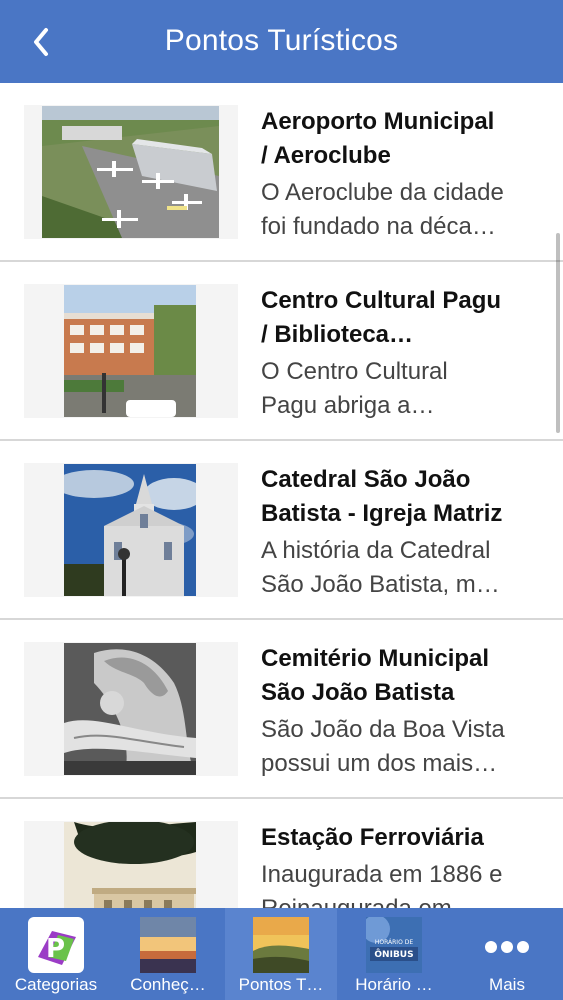 Image resolution: width=563 pixels, height=1000 pixels. I want to click on navigation-bar: Pontos Turísticos, so click(281, 41).